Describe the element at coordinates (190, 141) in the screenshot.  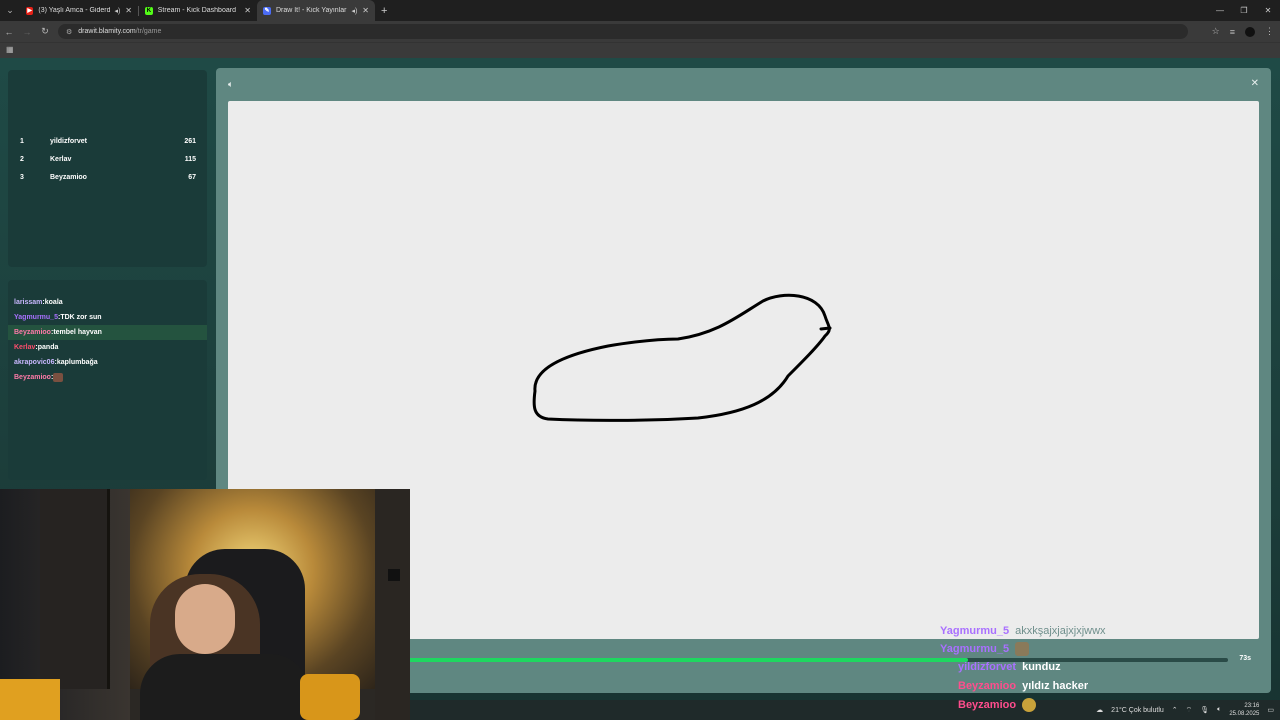
I see `player-score: 261` at that location.